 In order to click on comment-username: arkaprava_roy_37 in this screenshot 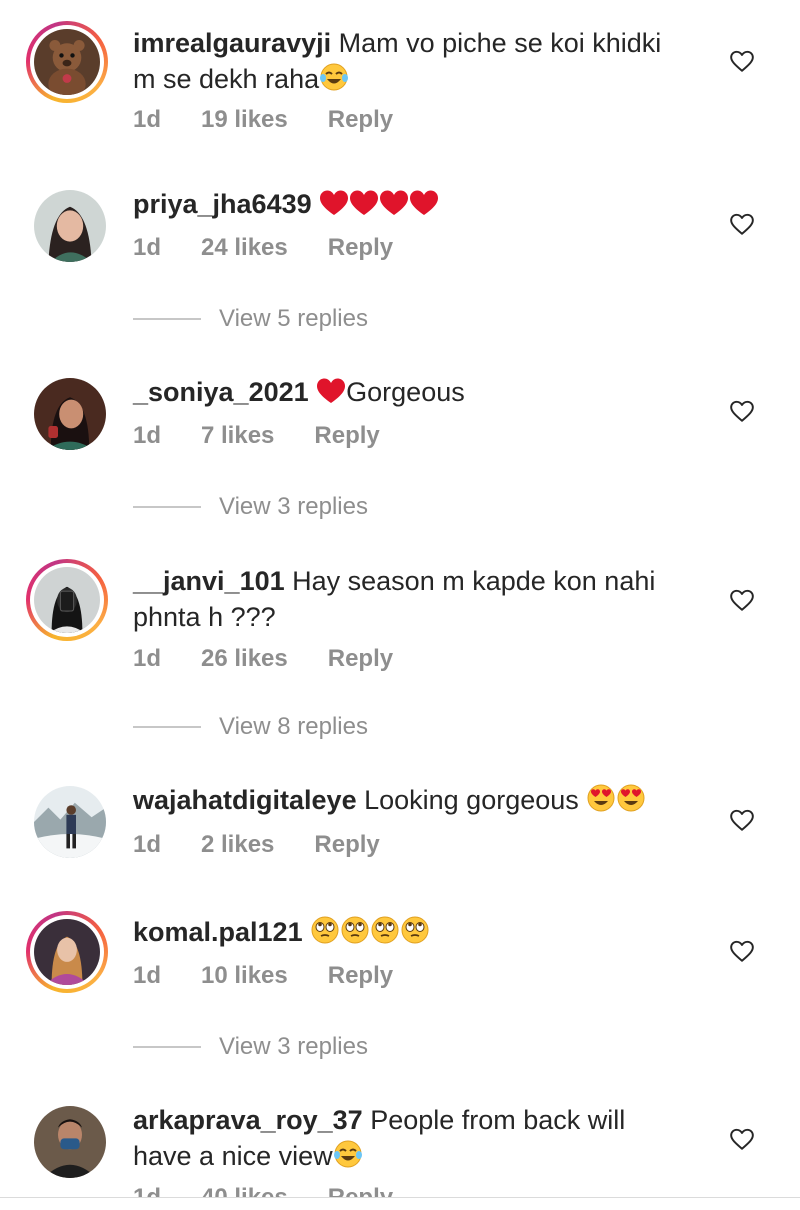, I will do `click(248, 1120)`.